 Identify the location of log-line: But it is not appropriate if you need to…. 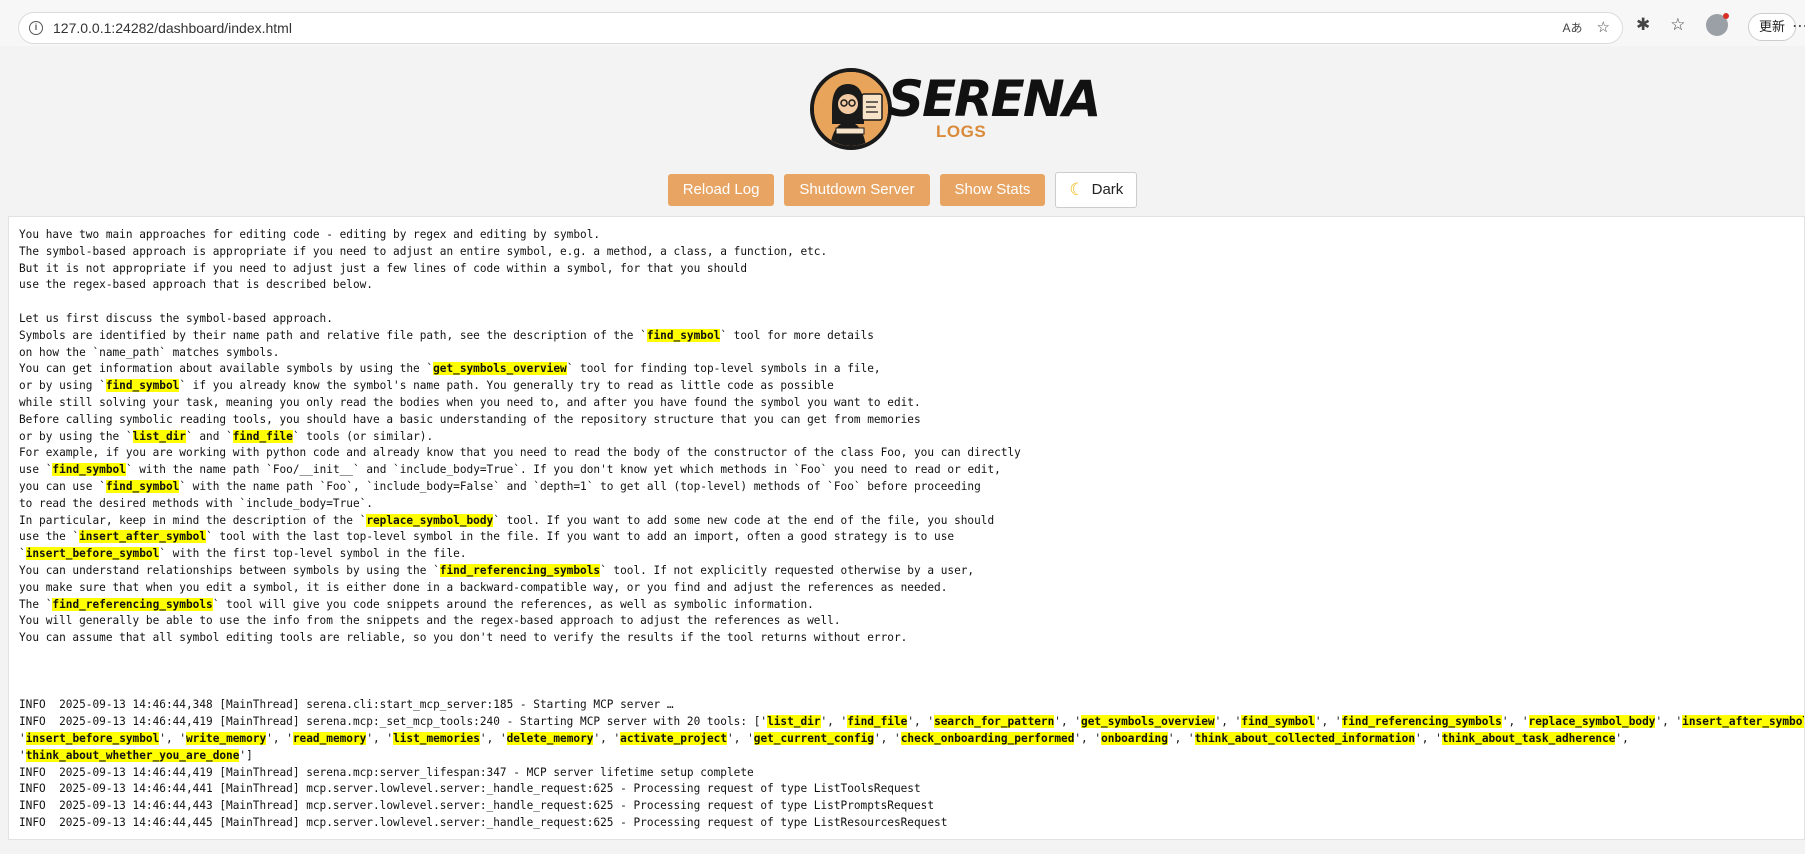
(383, 268).